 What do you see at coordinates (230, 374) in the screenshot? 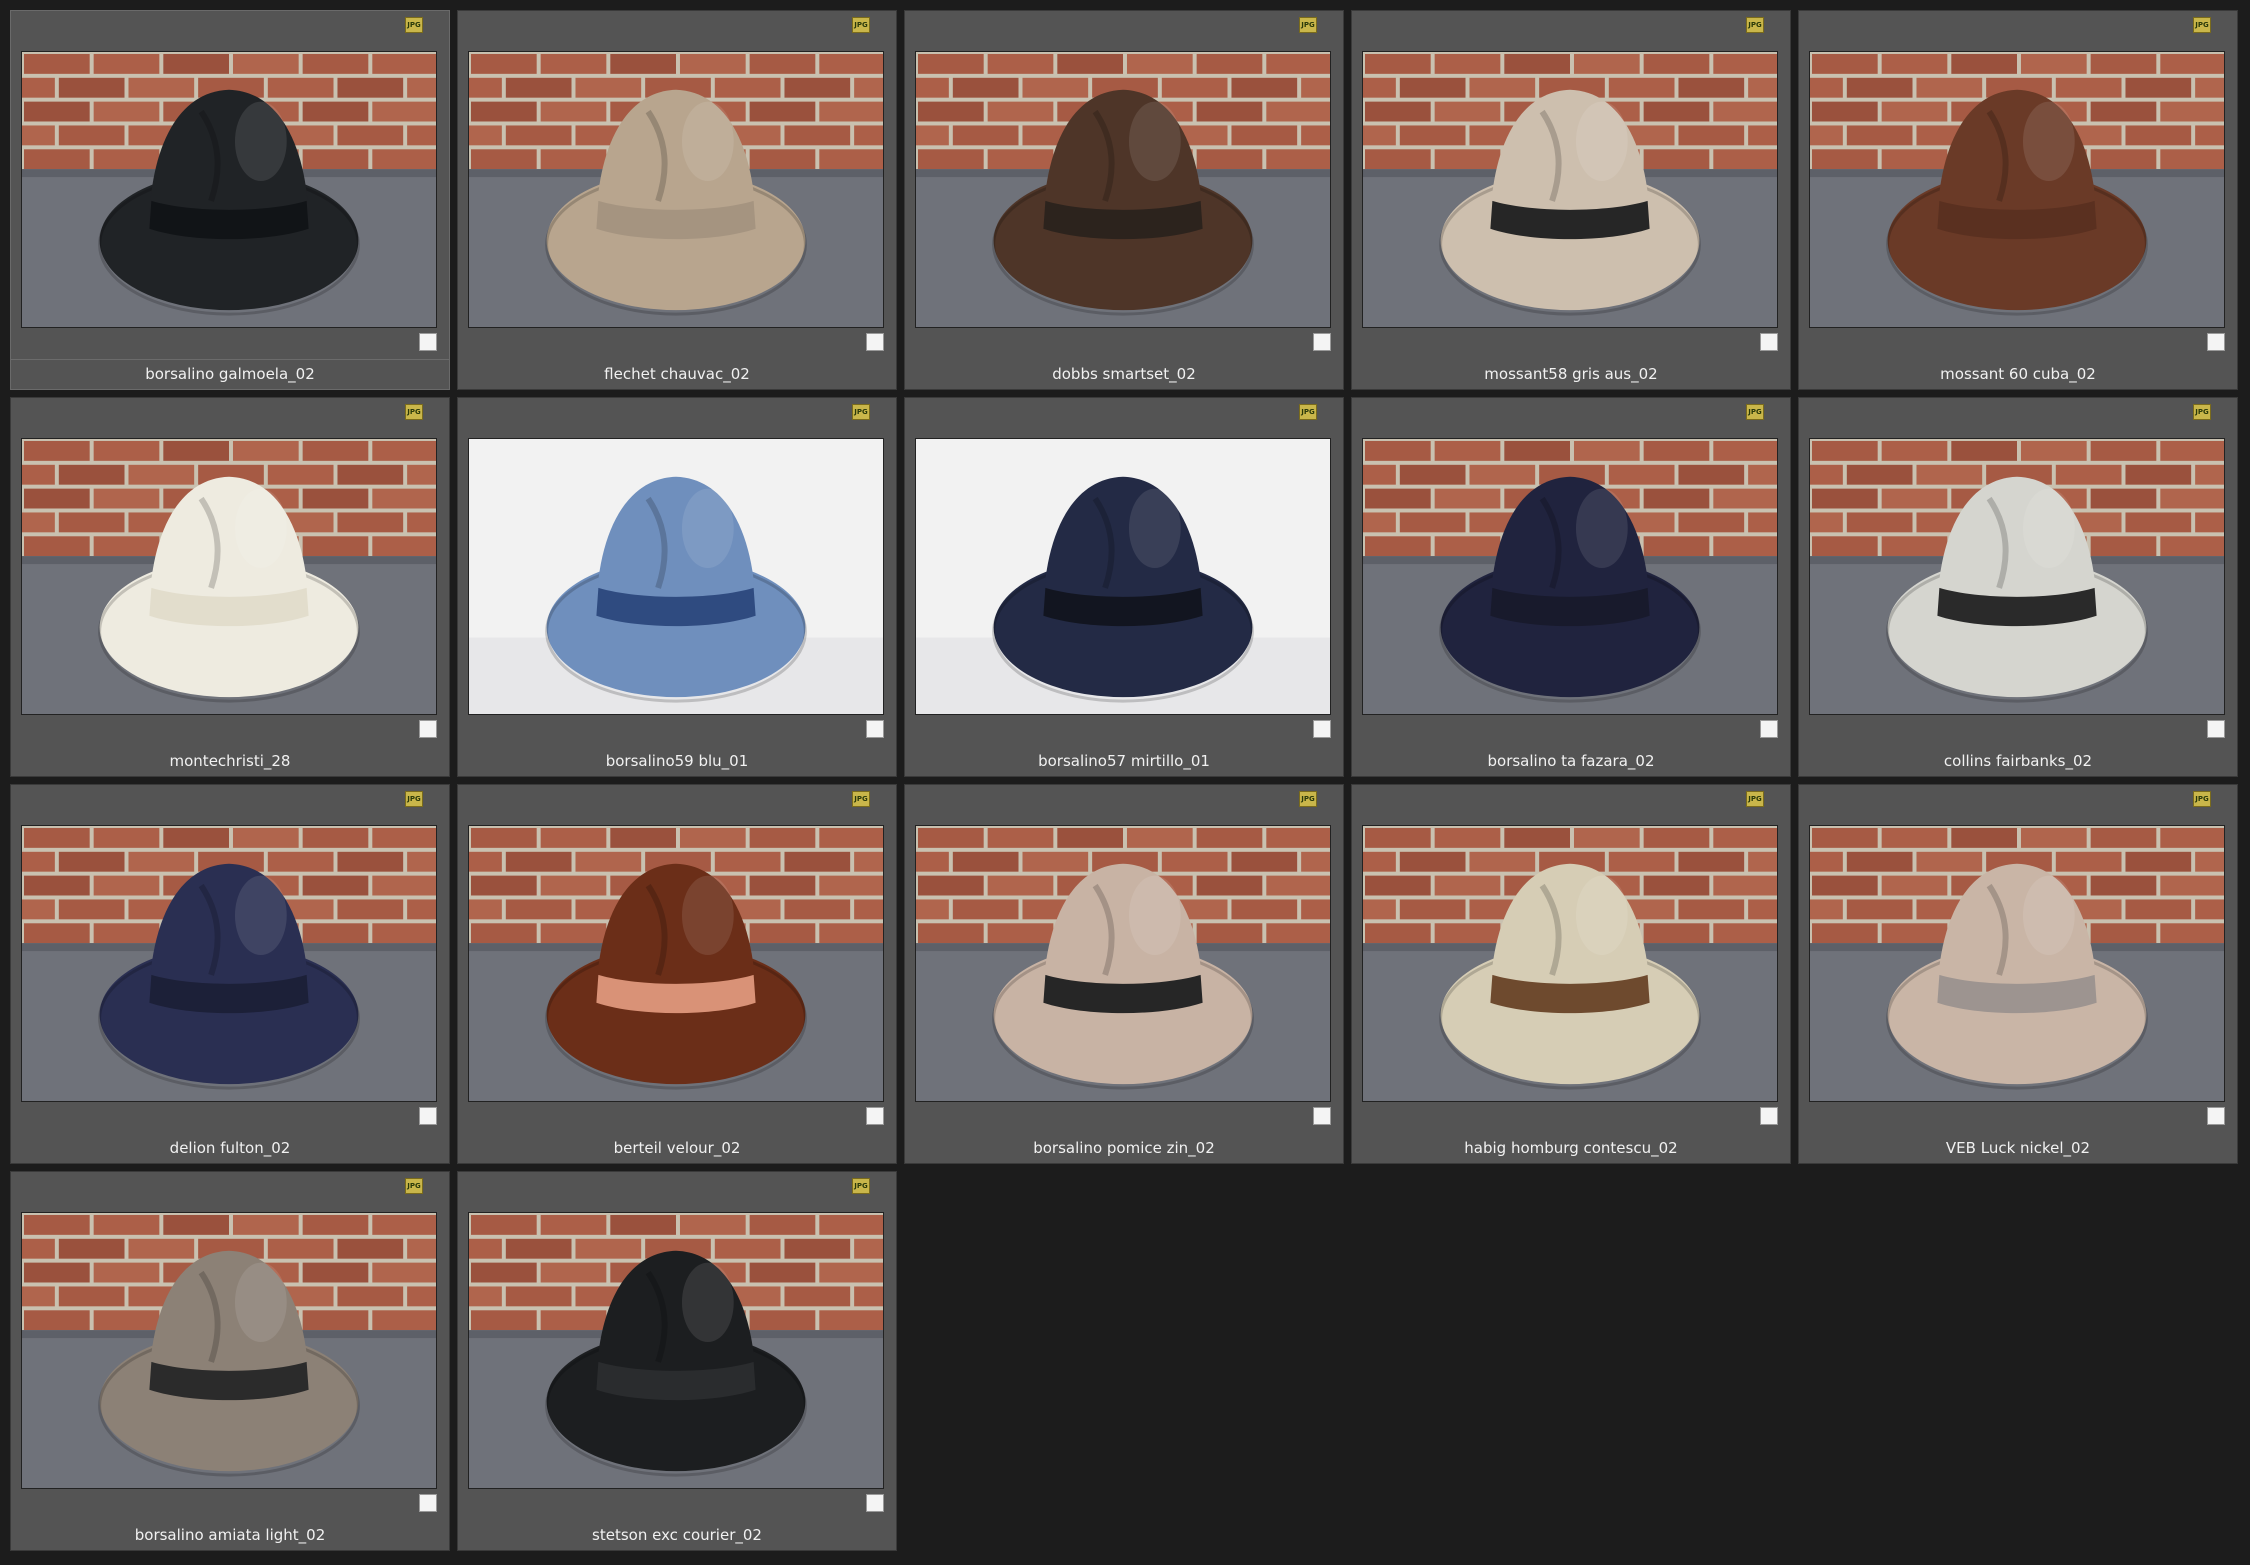
I see `file-name-label: borsalino galmoela_02` at bounding box center [230, 374].